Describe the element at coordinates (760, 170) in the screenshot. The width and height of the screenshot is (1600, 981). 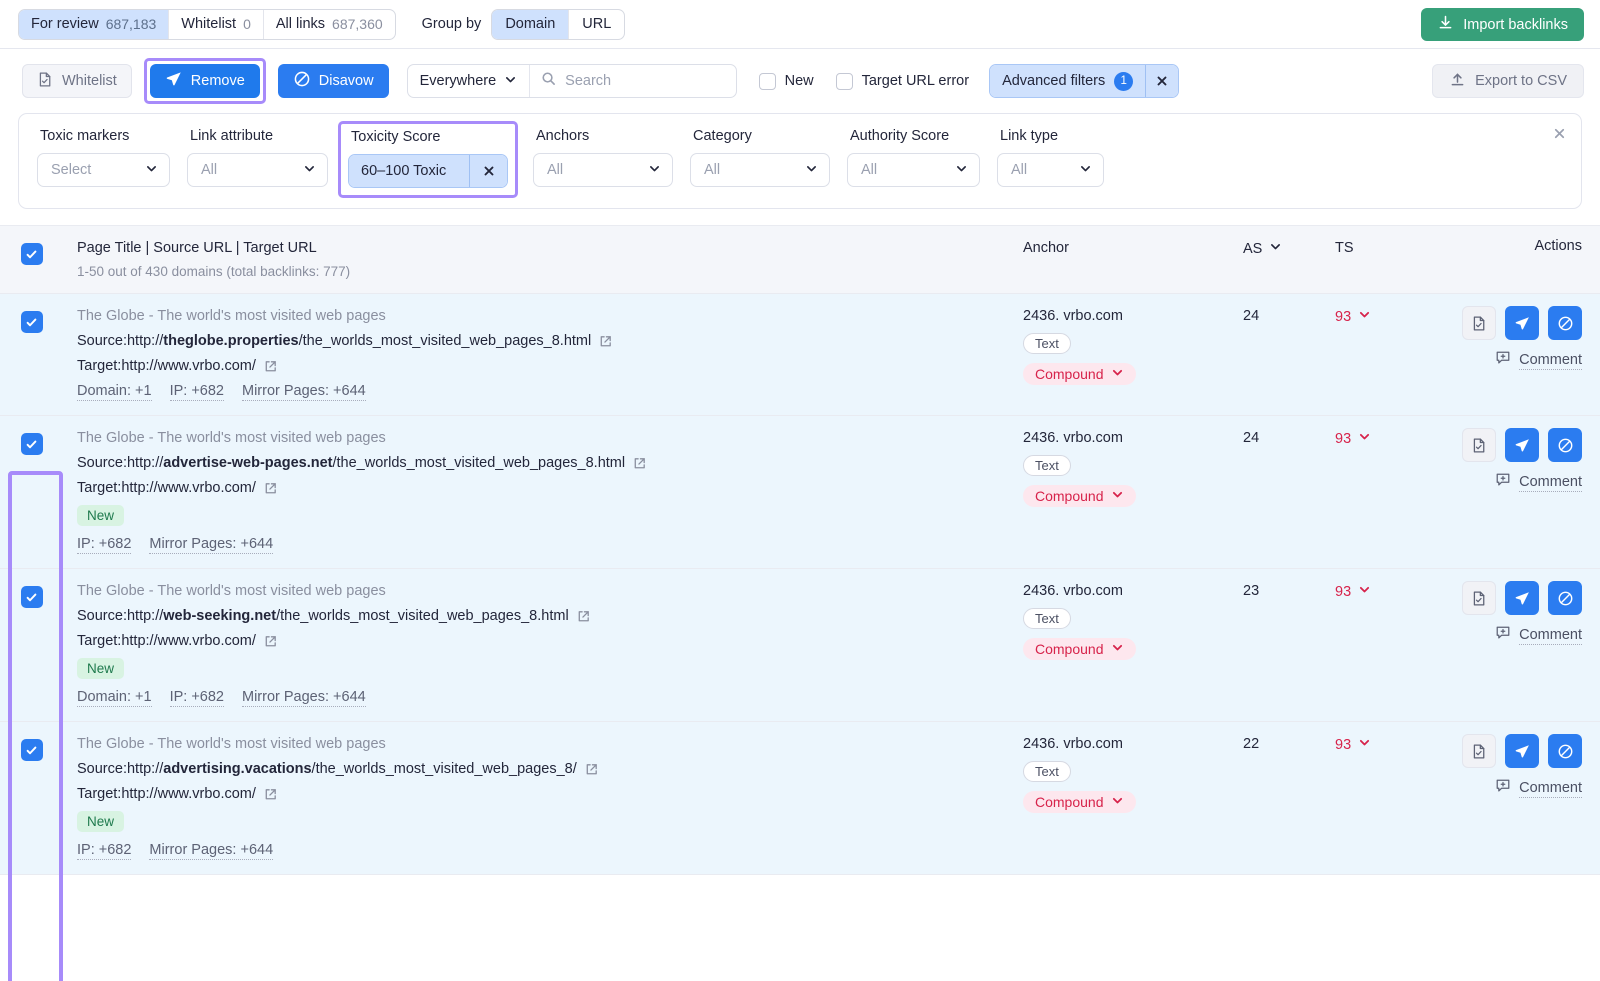
I see `filter-category-select: All` at that location.